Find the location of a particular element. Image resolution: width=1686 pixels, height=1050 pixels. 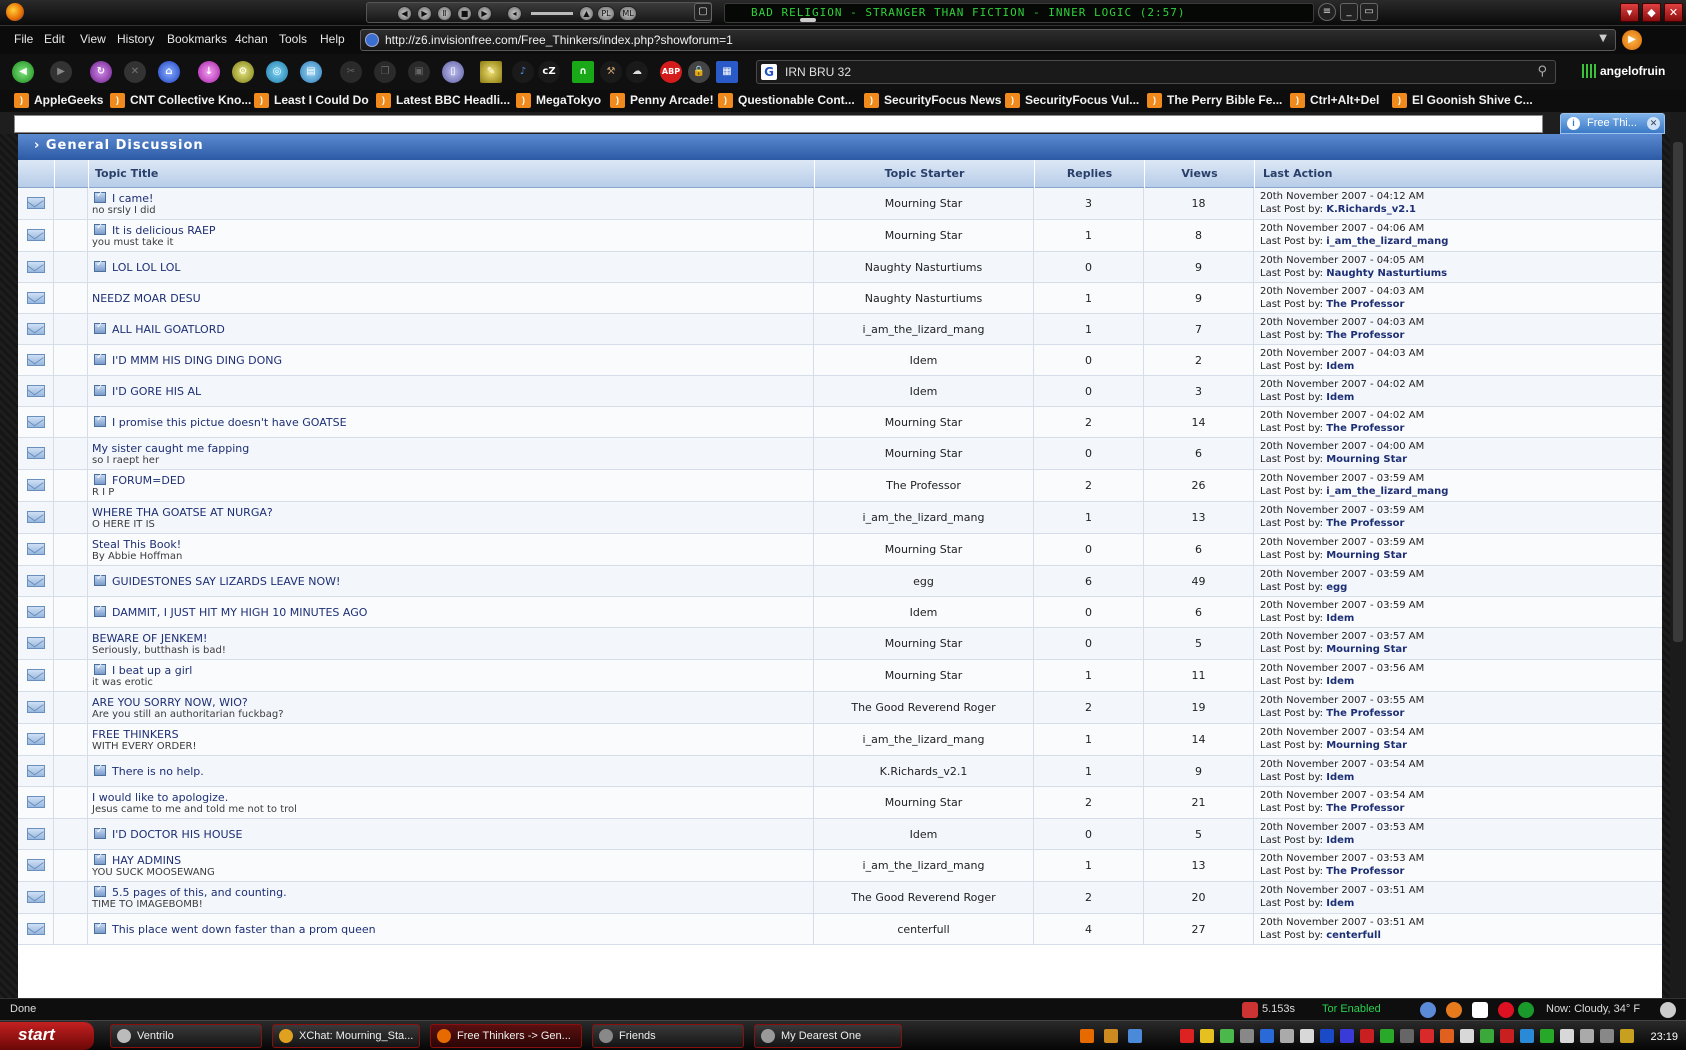

start-button: start is located at coordinates (47, 1036).